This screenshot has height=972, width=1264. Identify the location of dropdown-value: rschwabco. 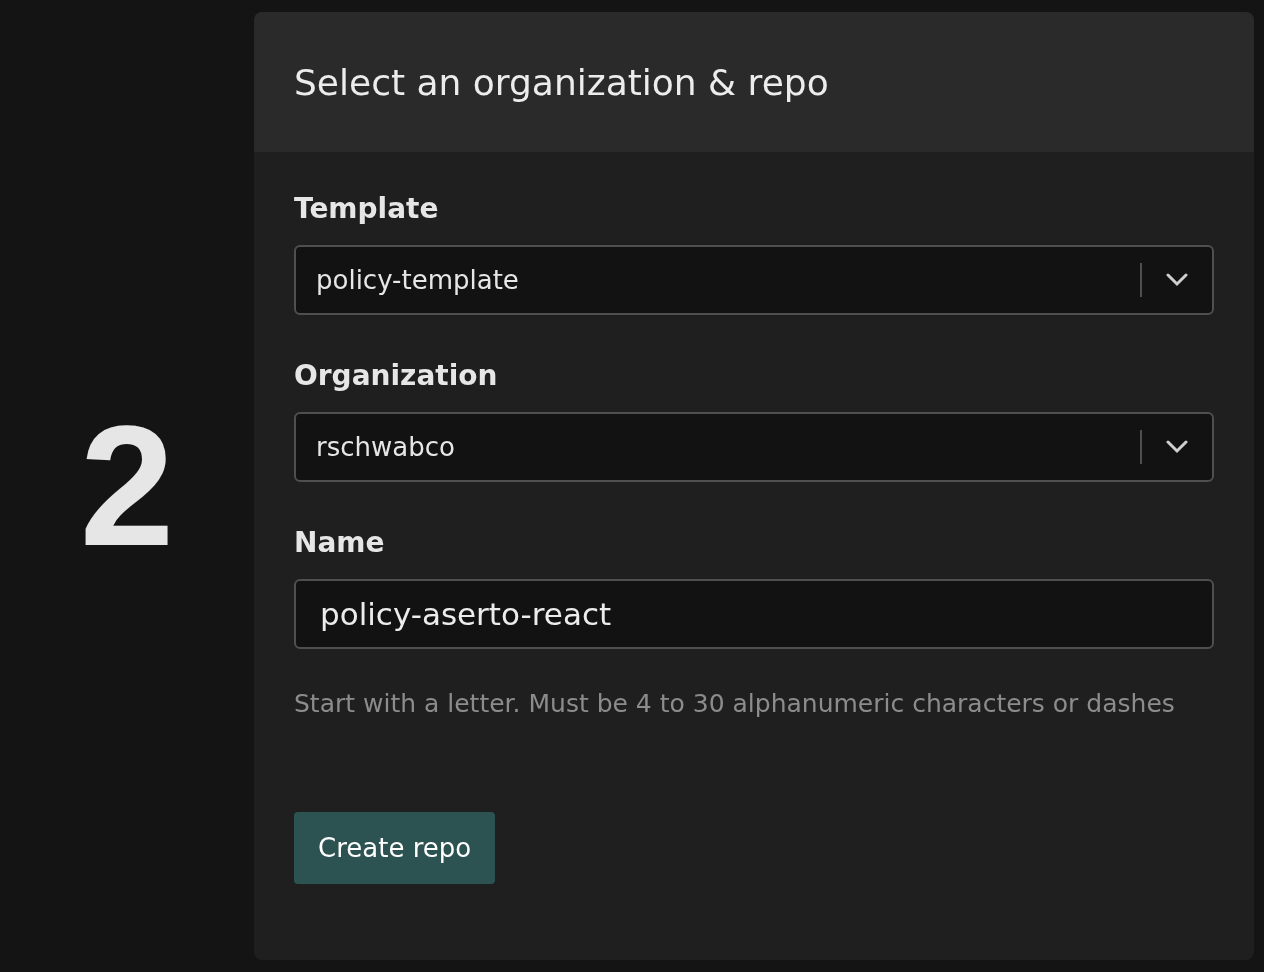
(386, 447).